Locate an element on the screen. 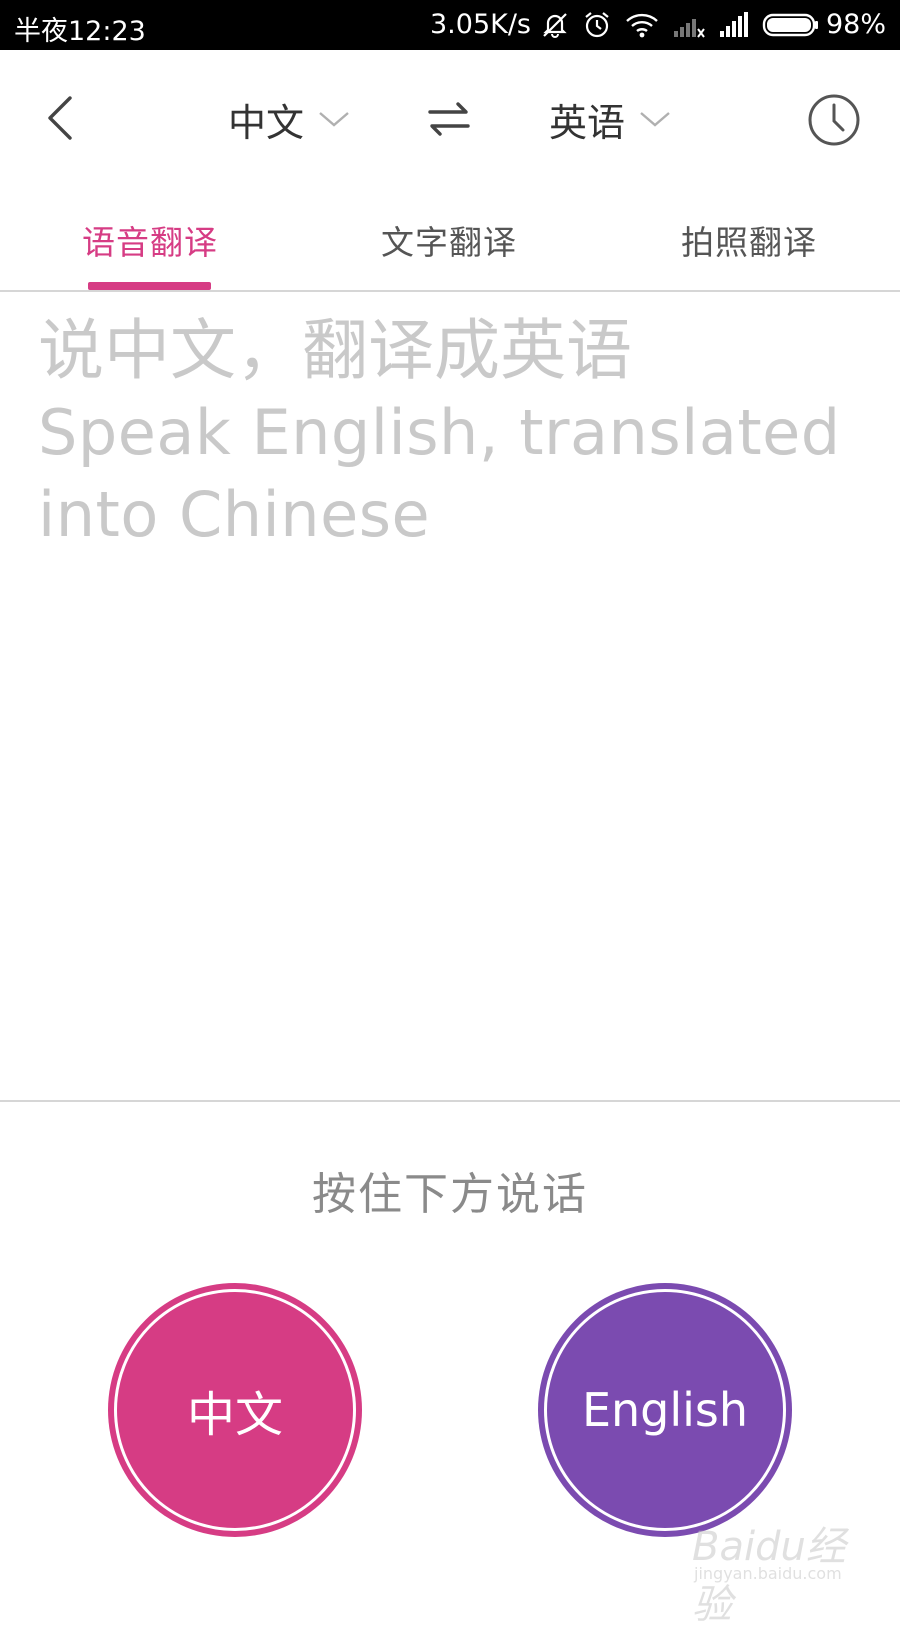  baidu-jingyan-watermark: Baidu经验 jingyan.baidu.com is located at coordinates (778, 1564).